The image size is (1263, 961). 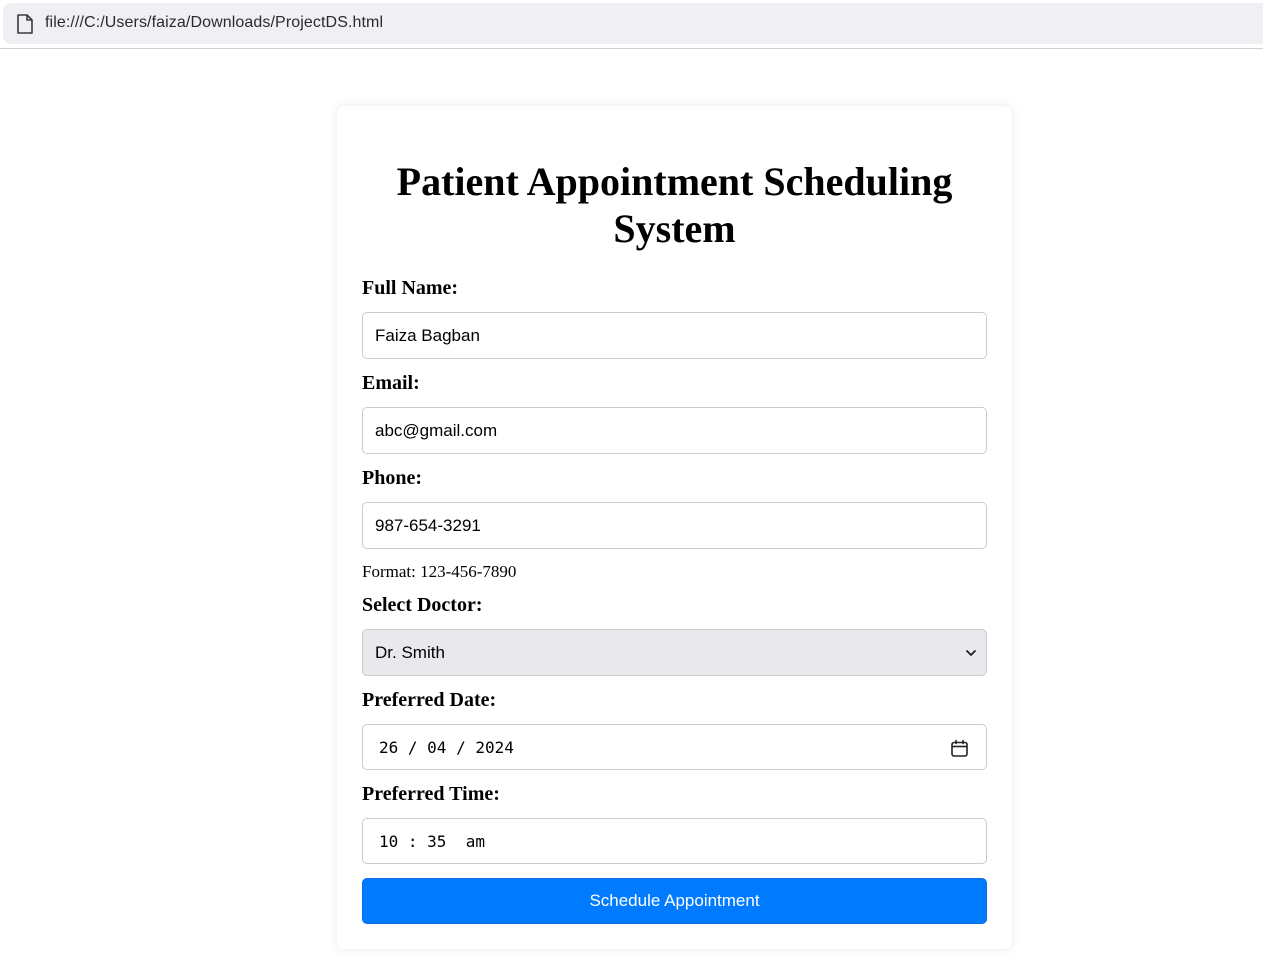 What do you see at coordinates (959, 748) in the screenshot?
I see `calendar-icon` at bounding box center [959, 748].